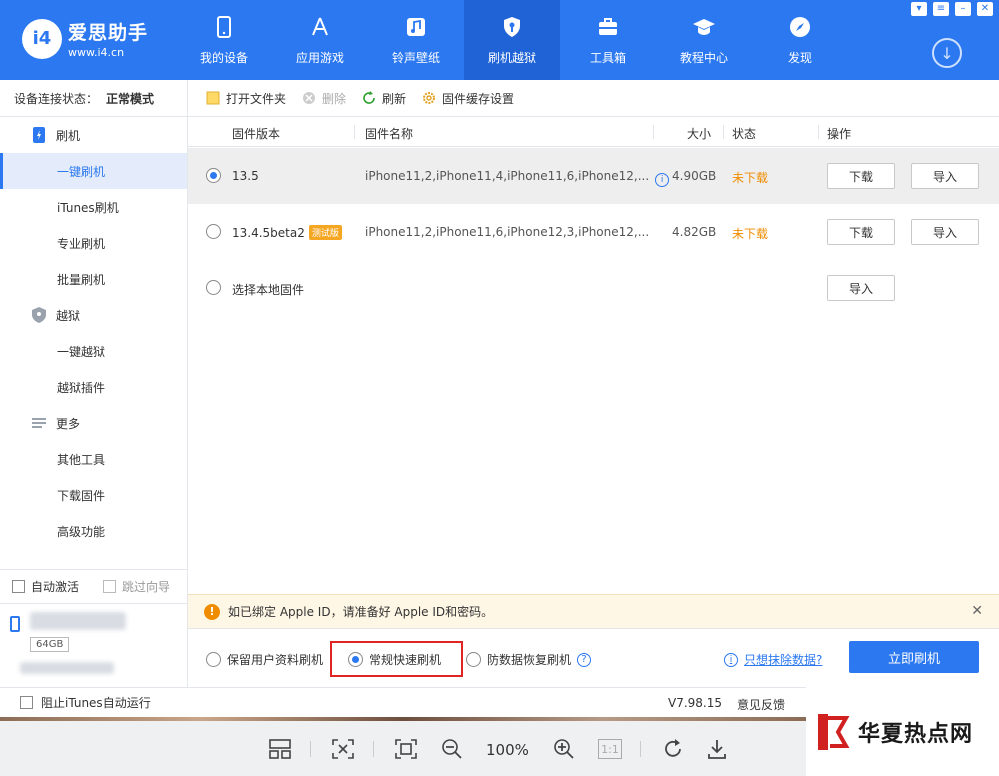 The height and width of the screenshot is (776, 999). Describe the element at coordinates (108, 33) in the screenshot. I see `logo-name: 爱思助手` at that location.